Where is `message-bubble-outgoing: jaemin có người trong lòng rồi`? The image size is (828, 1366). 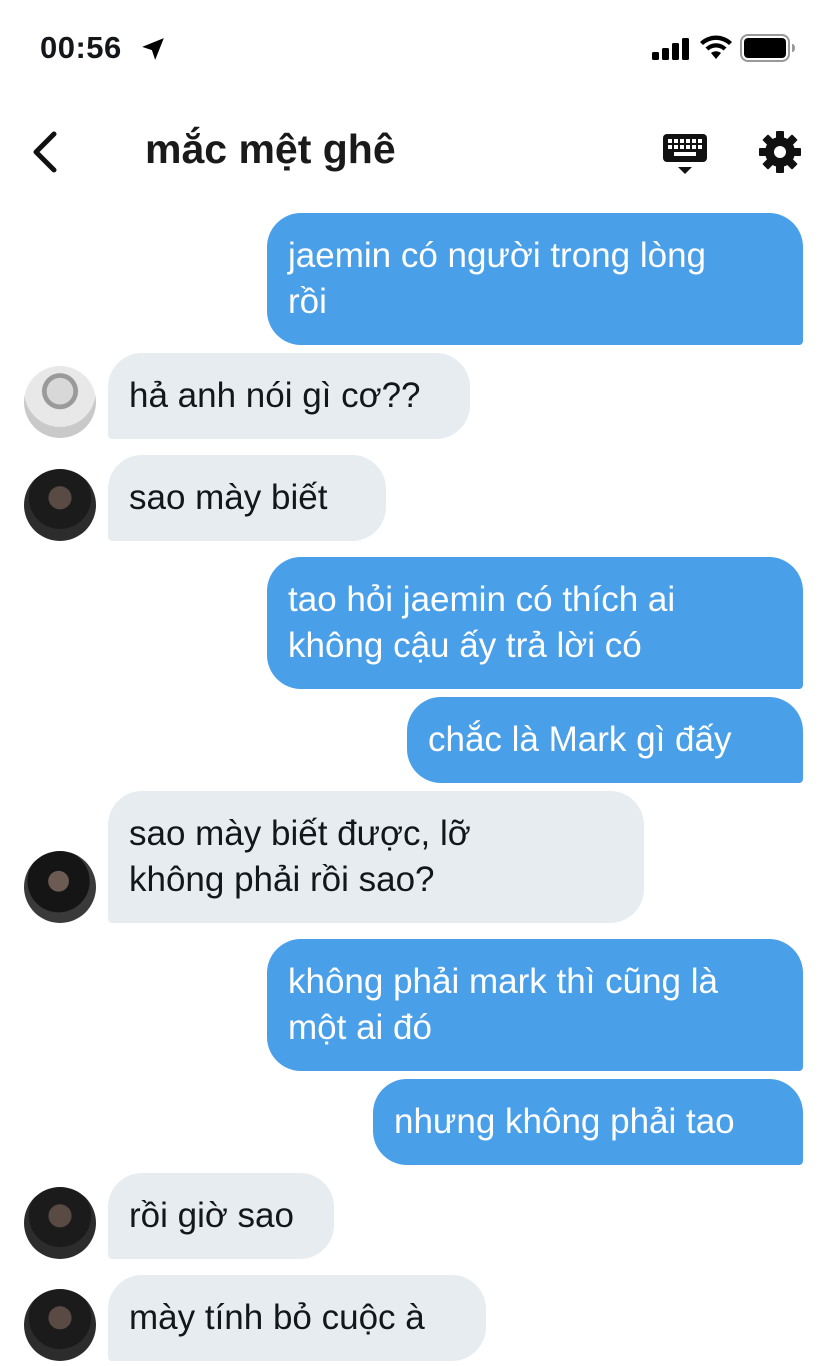 message-bubble-outgoing: jaemin có người trong lòng rồi is located at coordinates (535, 279).